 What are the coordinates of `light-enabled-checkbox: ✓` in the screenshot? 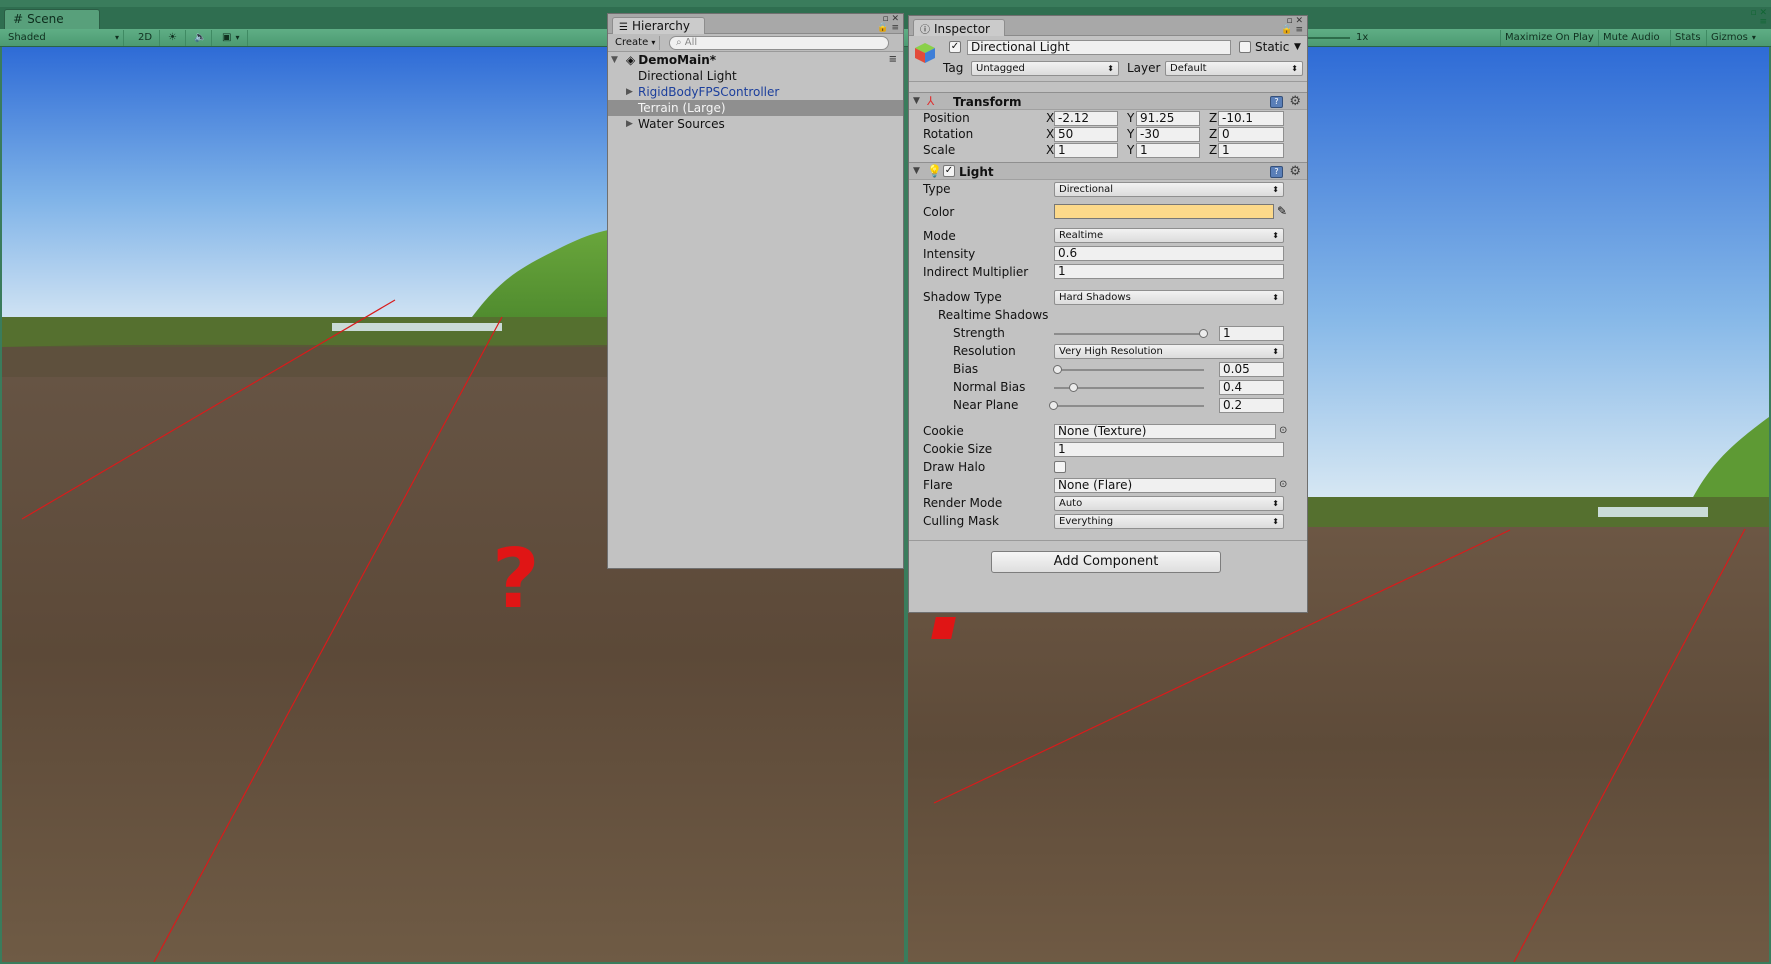 It's located at (949, 171).